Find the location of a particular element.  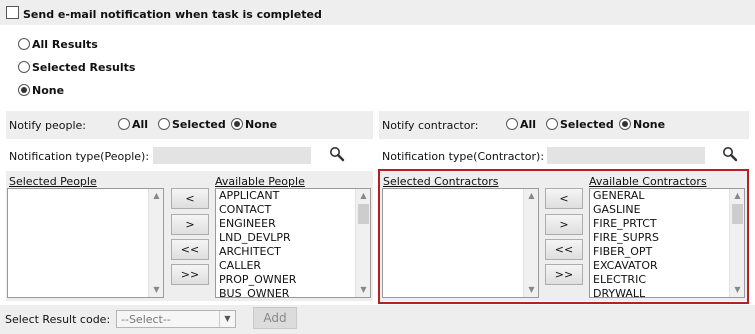

selected-people-scrollbar: ▲ ▼ is located at coordinates (155, 243).